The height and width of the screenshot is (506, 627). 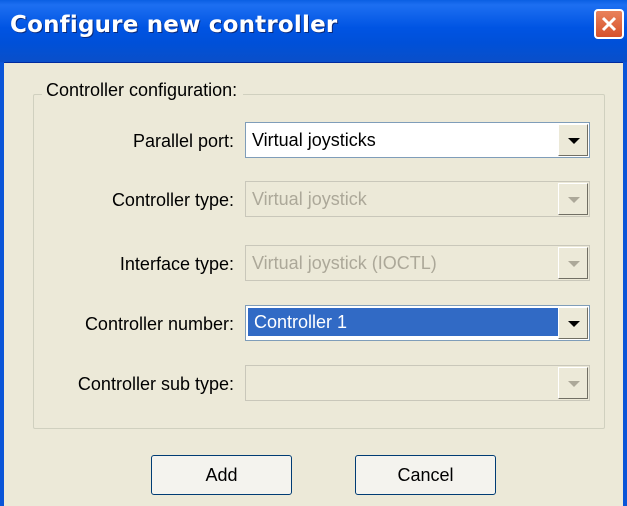 What do you see at coordinates (172, 200) in the screenshot?
I see `controller-type-label: Controller type:` at bounding box center [172, 200].